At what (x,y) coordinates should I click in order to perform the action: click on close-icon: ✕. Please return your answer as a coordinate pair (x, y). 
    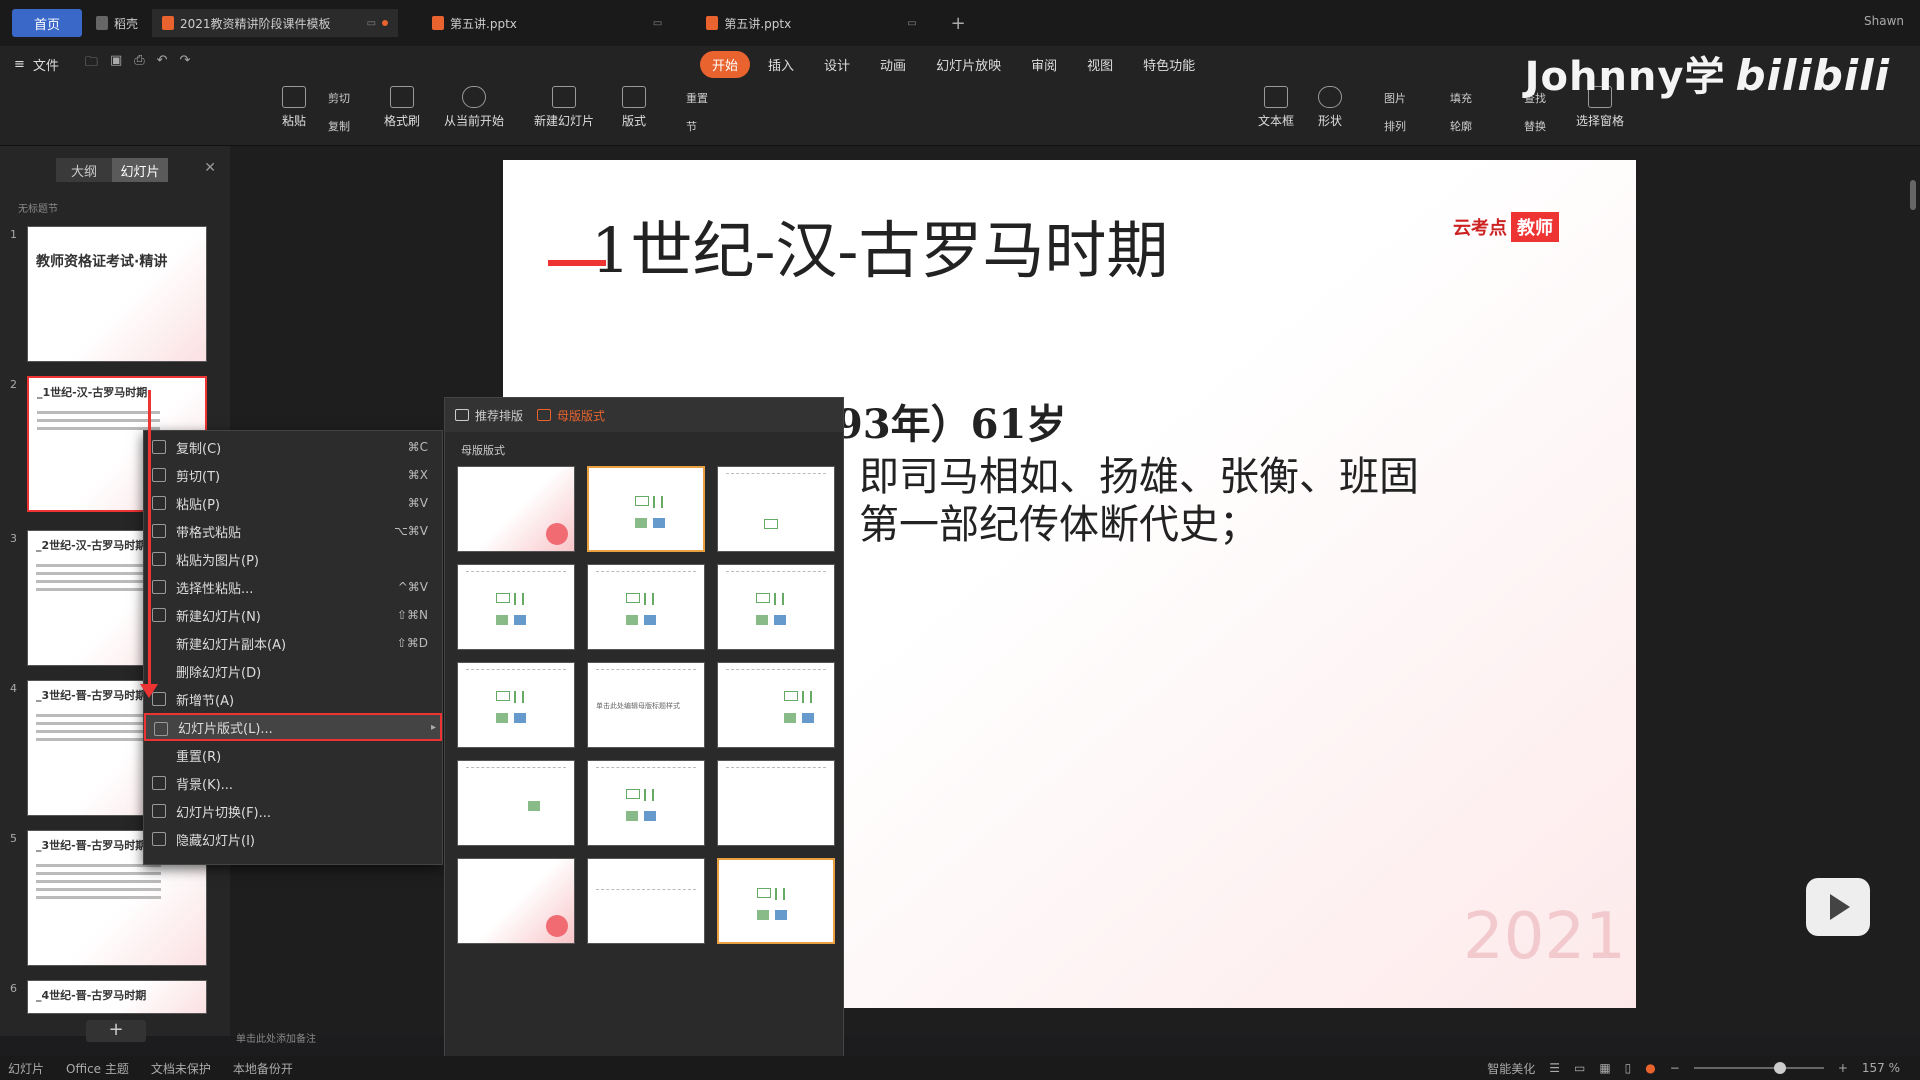
    Looking at the image, I should click on (210, 168).